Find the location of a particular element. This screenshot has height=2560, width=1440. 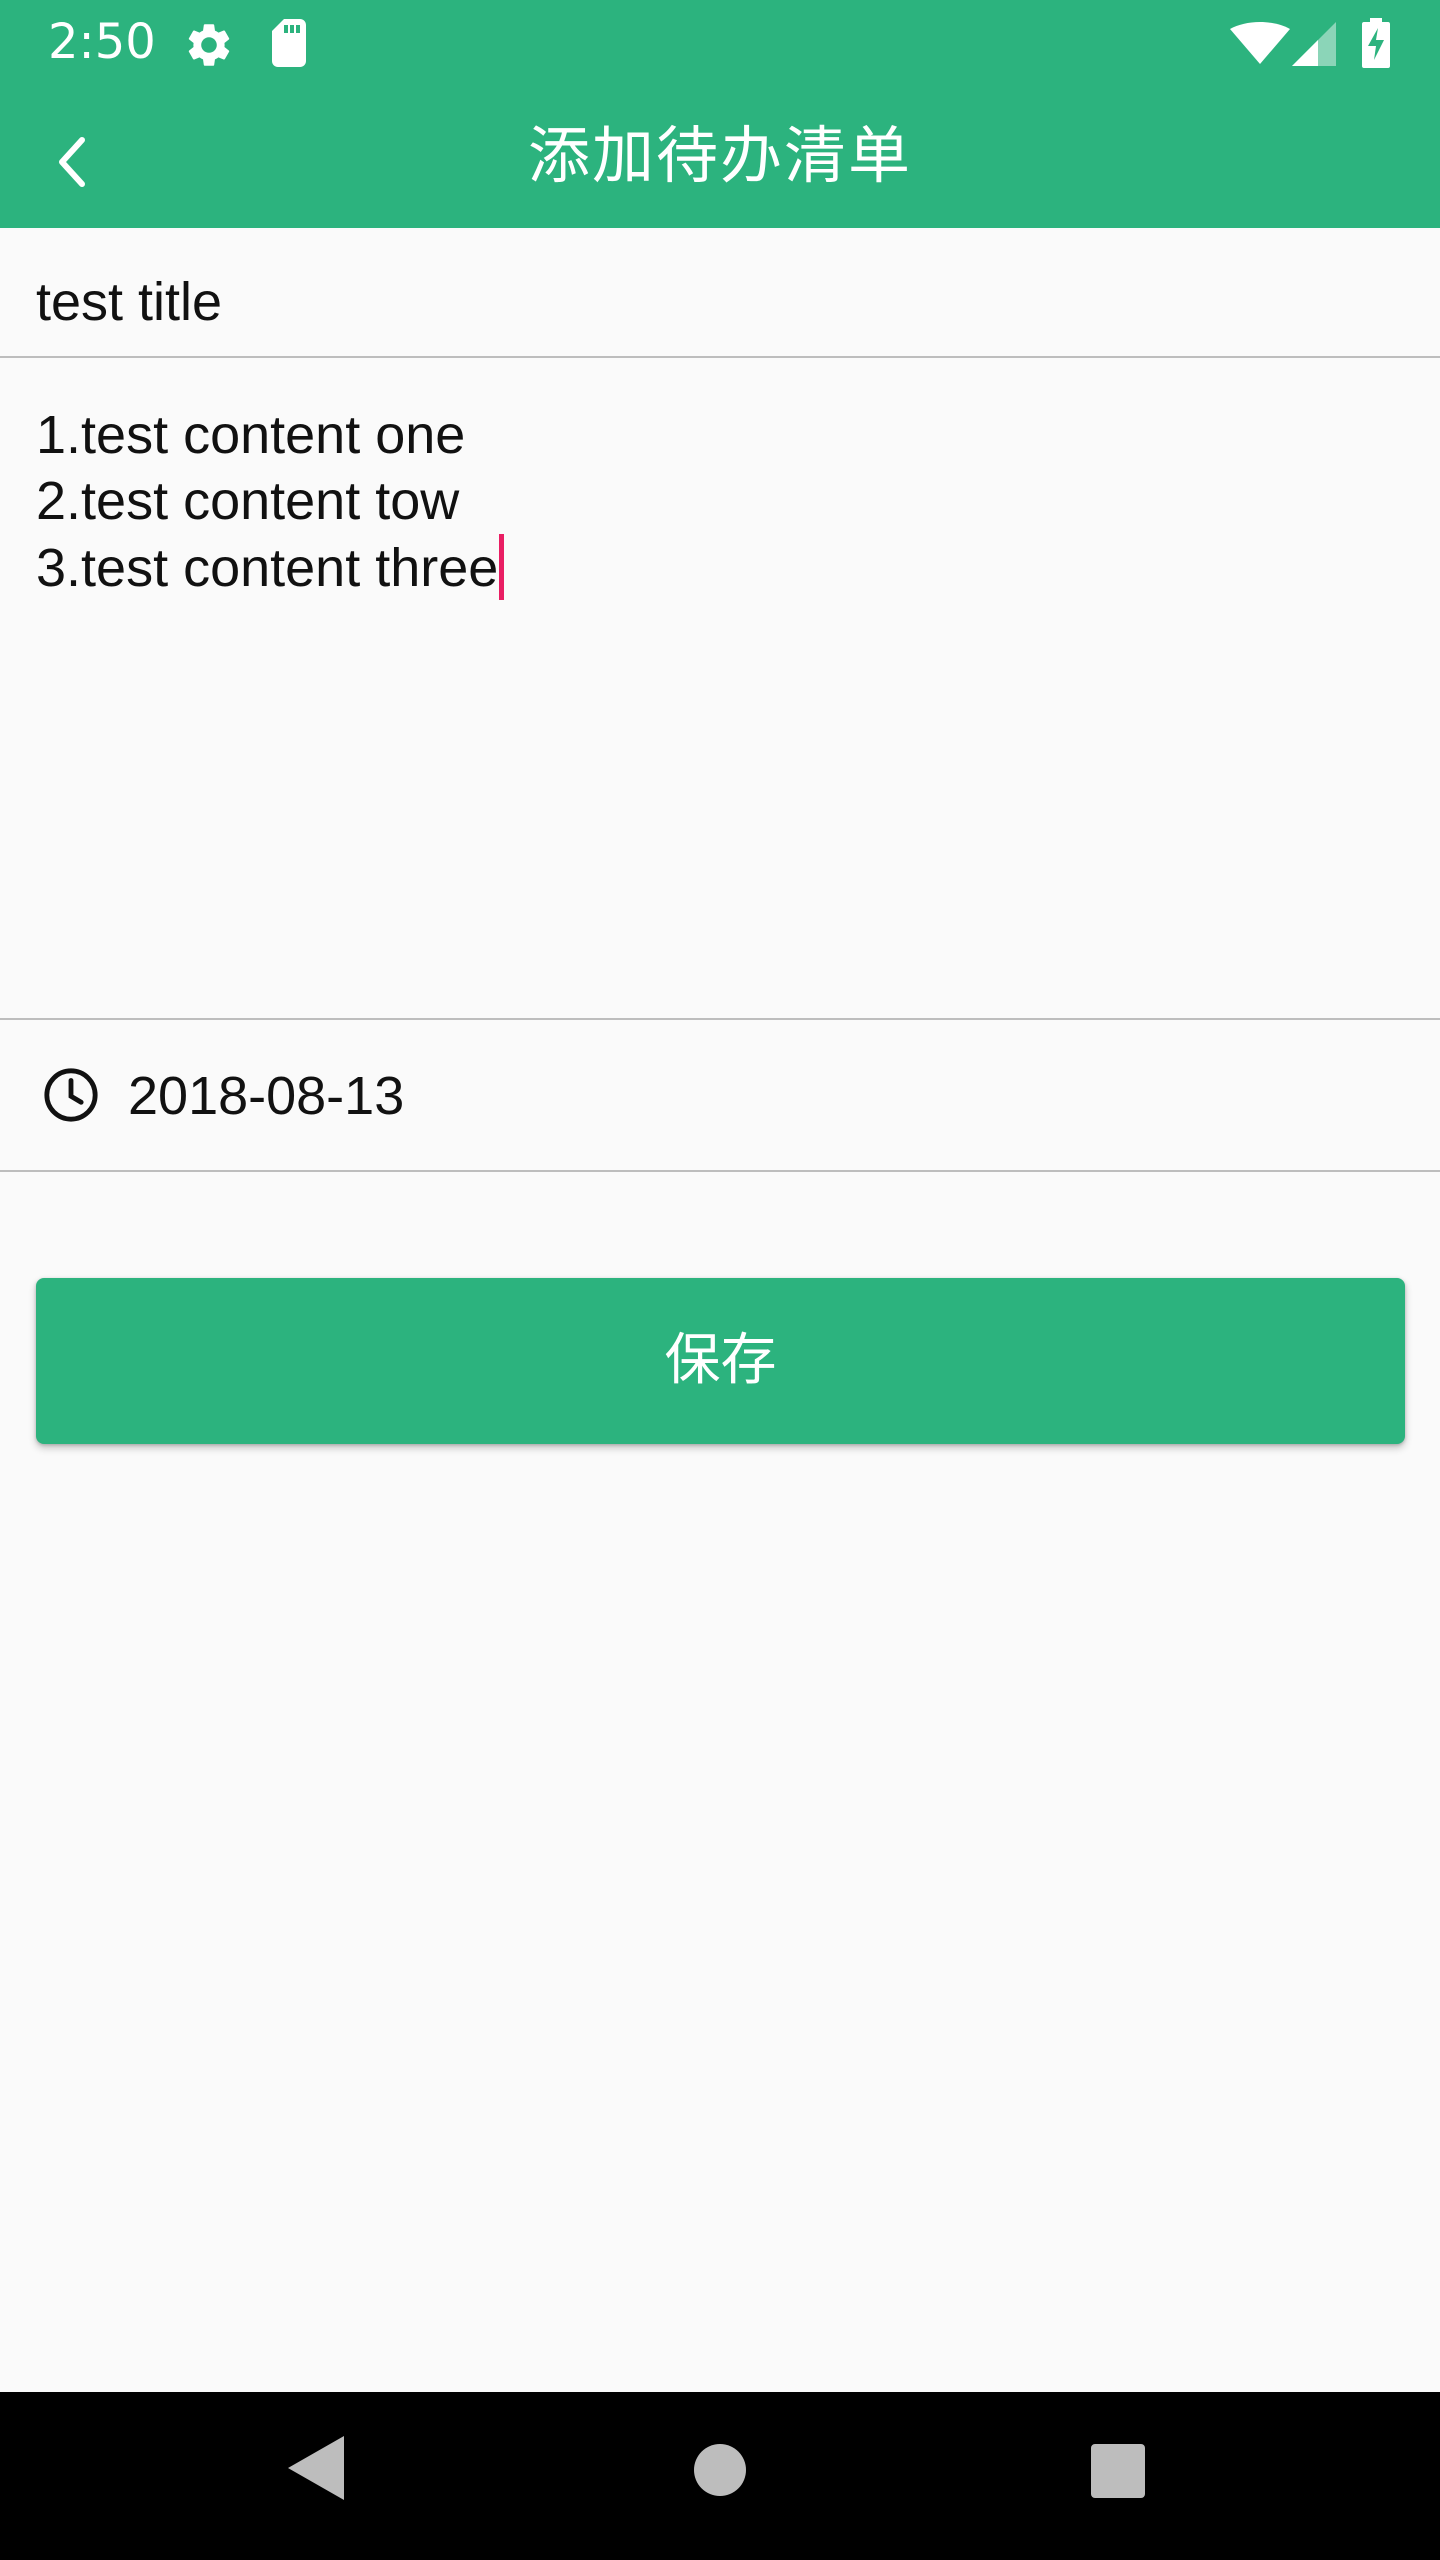

back-triangle-icon is located at coordinates (316, 2468).